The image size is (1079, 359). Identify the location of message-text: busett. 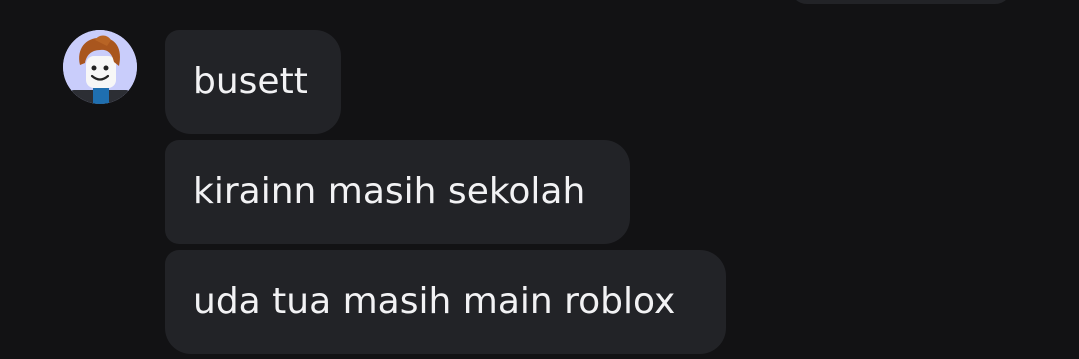
(250, 81).